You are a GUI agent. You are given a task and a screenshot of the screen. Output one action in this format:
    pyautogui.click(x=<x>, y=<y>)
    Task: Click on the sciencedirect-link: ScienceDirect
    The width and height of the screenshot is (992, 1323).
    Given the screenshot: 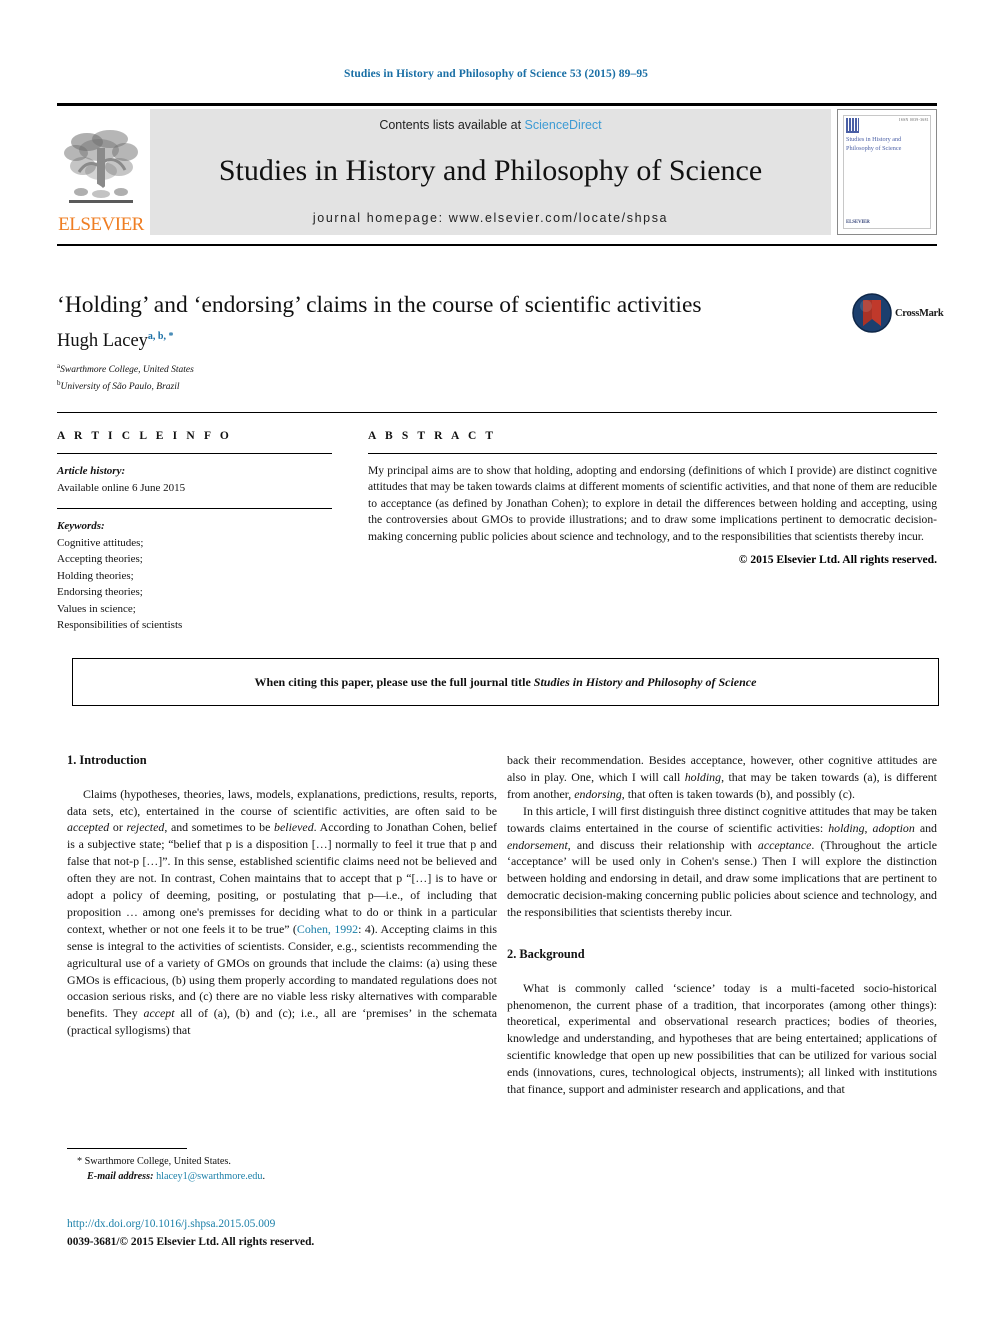 What is the action you would take?
    pyautogui.click(x=563, y=125)
    